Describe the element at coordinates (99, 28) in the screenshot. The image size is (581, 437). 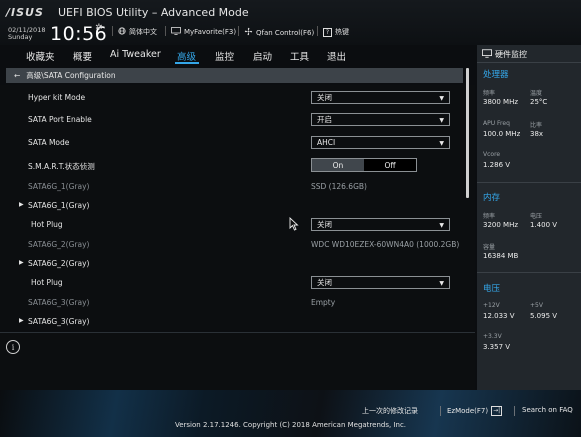
I see `clock-settings-icon: ✲` at that location.